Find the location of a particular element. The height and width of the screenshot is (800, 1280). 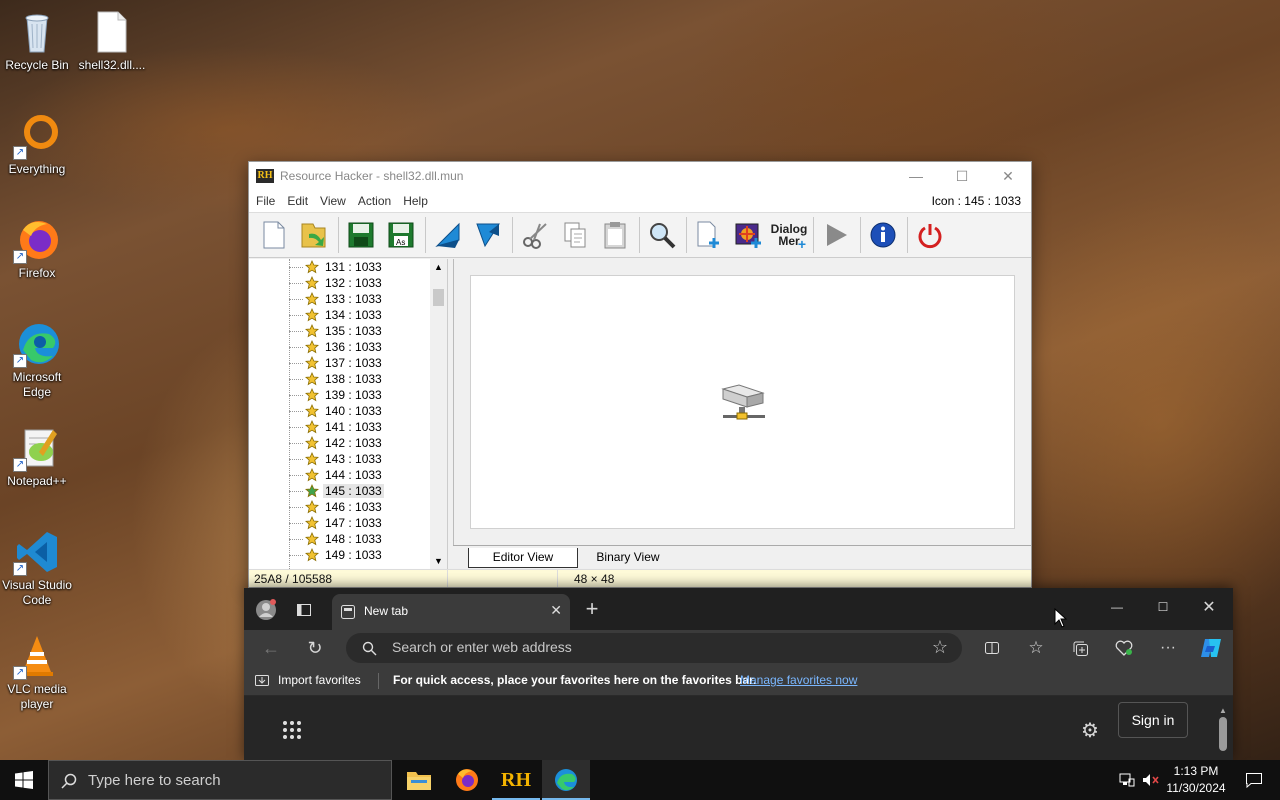

tray-volume is located at coordinates (1151, 780).